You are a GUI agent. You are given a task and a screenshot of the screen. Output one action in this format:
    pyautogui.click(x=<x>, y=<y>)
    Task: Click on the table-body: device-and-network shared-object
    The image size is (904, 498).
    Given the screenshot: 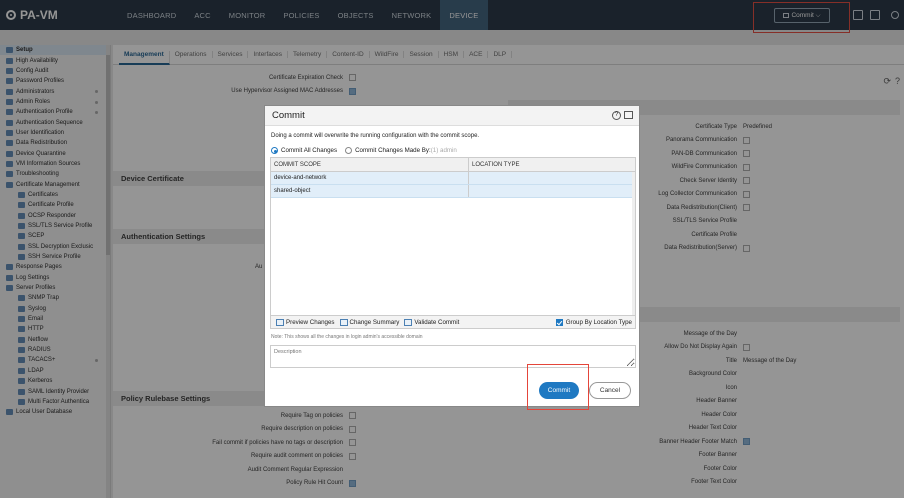 What is the action you would take?
    pyautogui.click(x=453, y=185)
    